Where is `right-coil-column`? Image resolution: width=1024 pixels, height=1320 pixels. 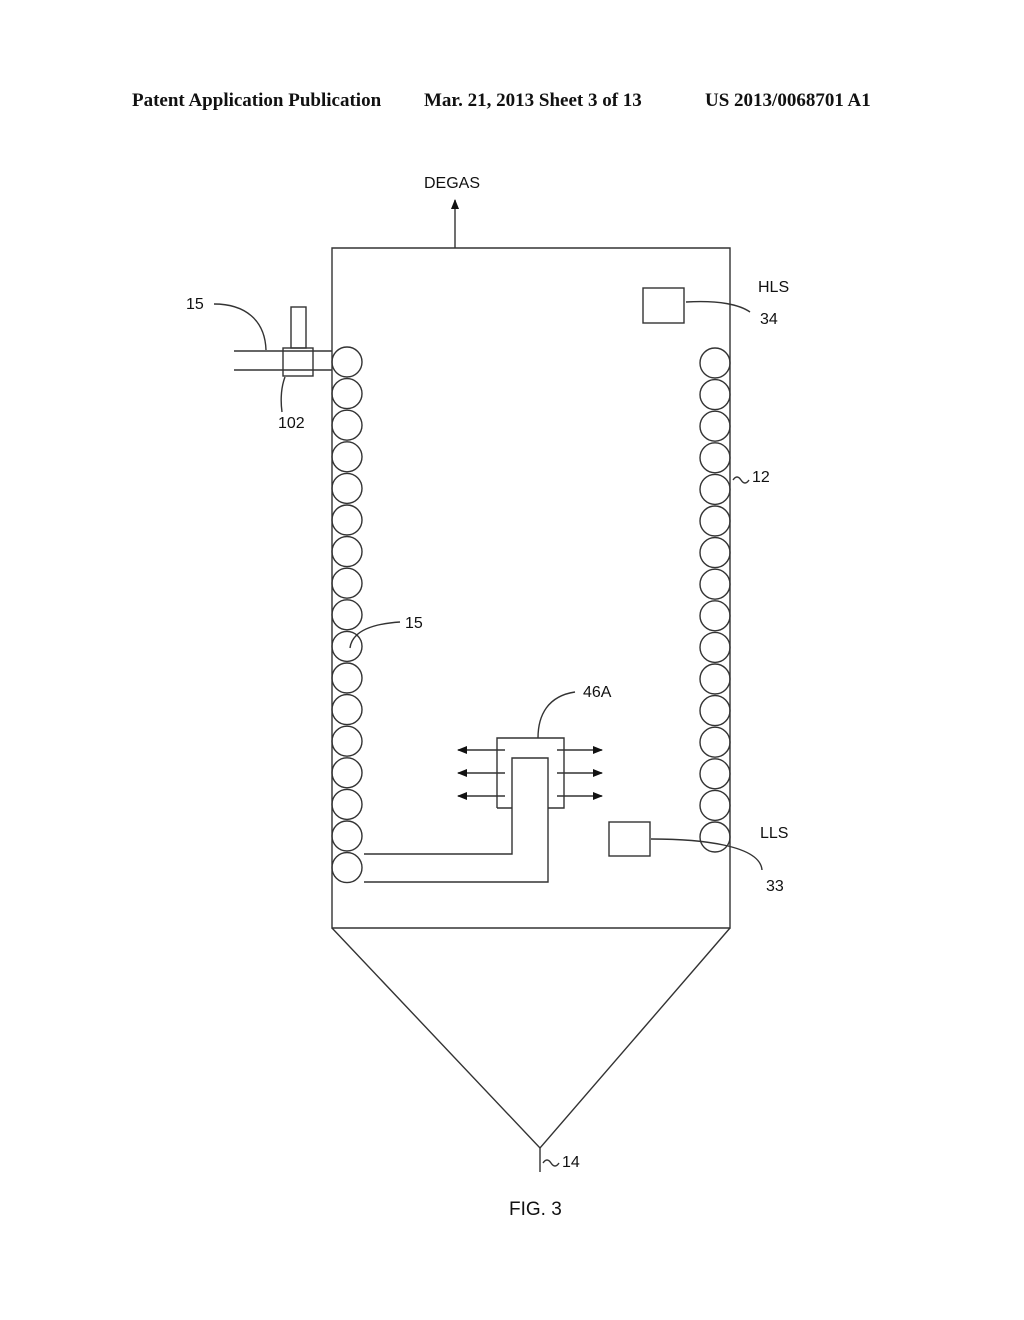
right-coil-column is located at coordinates (715, 600).